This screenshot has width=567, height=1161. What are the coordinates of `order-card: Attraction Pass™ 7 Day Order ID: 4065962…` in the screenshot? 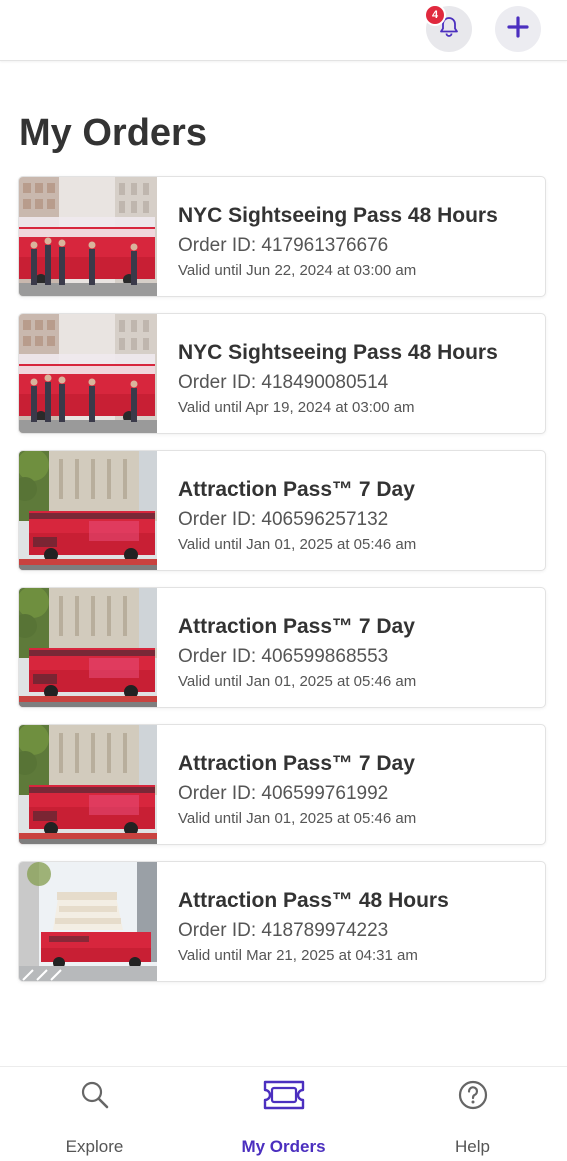 It's located at (282, 510).